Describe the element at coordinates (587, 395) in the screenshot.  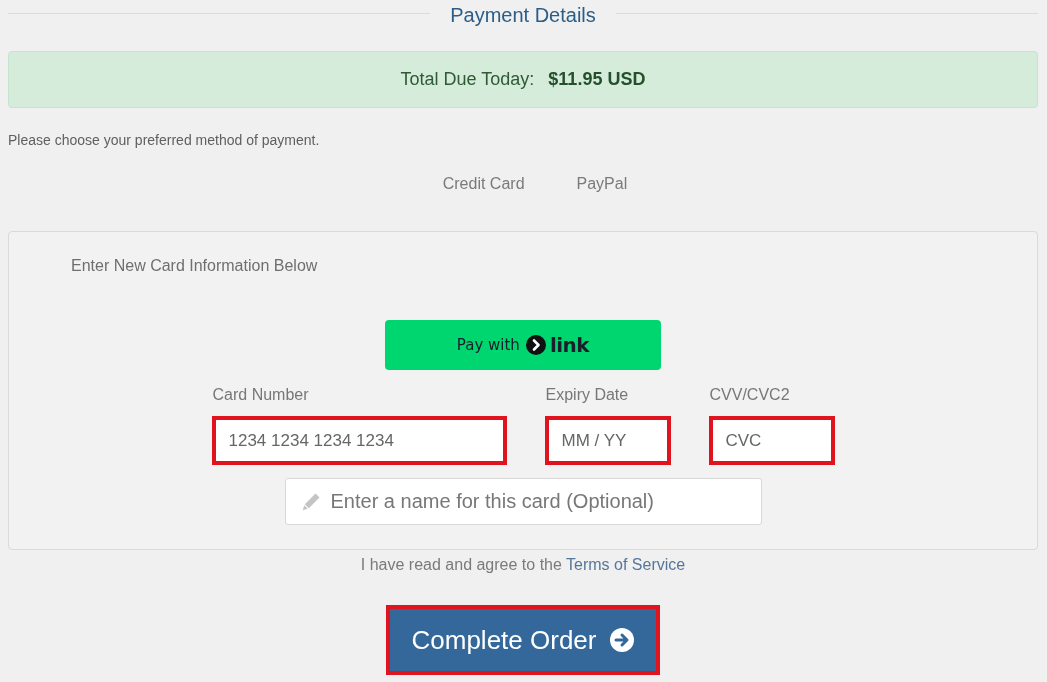
I see `field-label: Expiry Date` at that location.